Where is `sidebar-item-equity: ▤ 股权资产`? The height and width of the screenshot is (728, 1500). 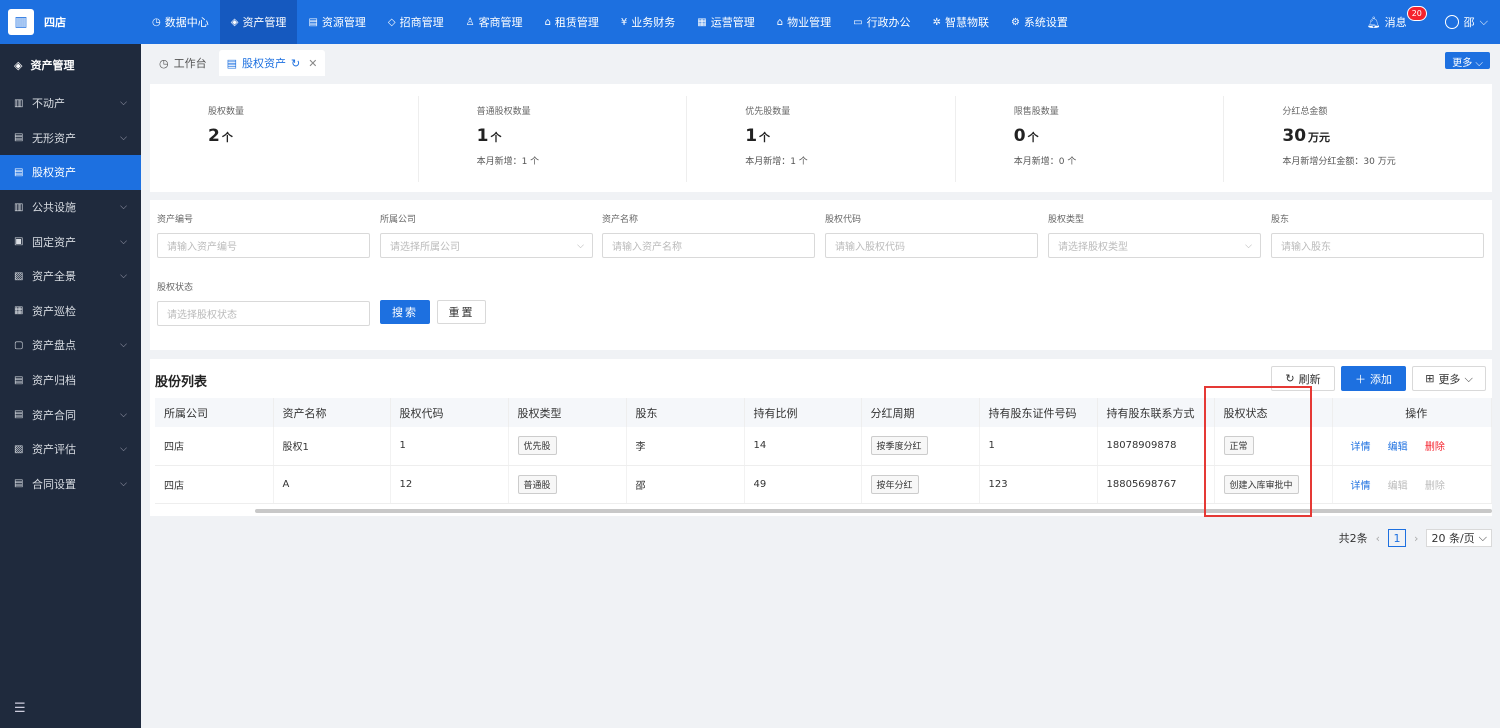 sidebar-item-equity: ▤ 股权资产 is located at coordinates (70, 172).